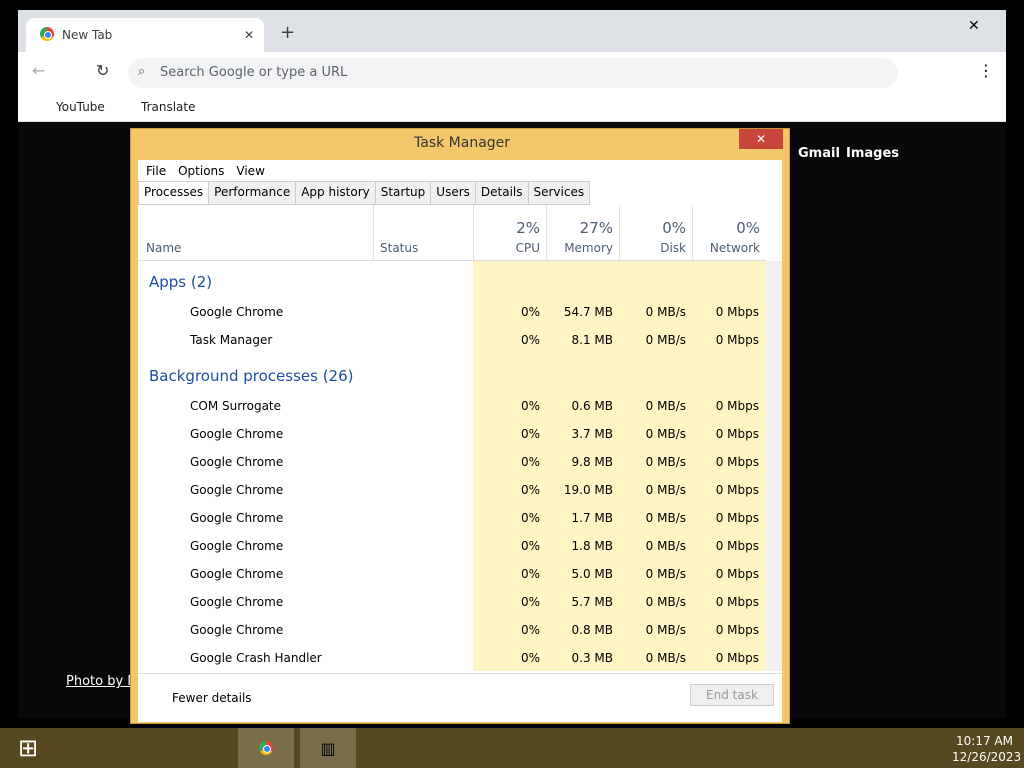  Describe the element at coordinates (735, 248) in the screenshot. I see `col-network: Network` at that location.